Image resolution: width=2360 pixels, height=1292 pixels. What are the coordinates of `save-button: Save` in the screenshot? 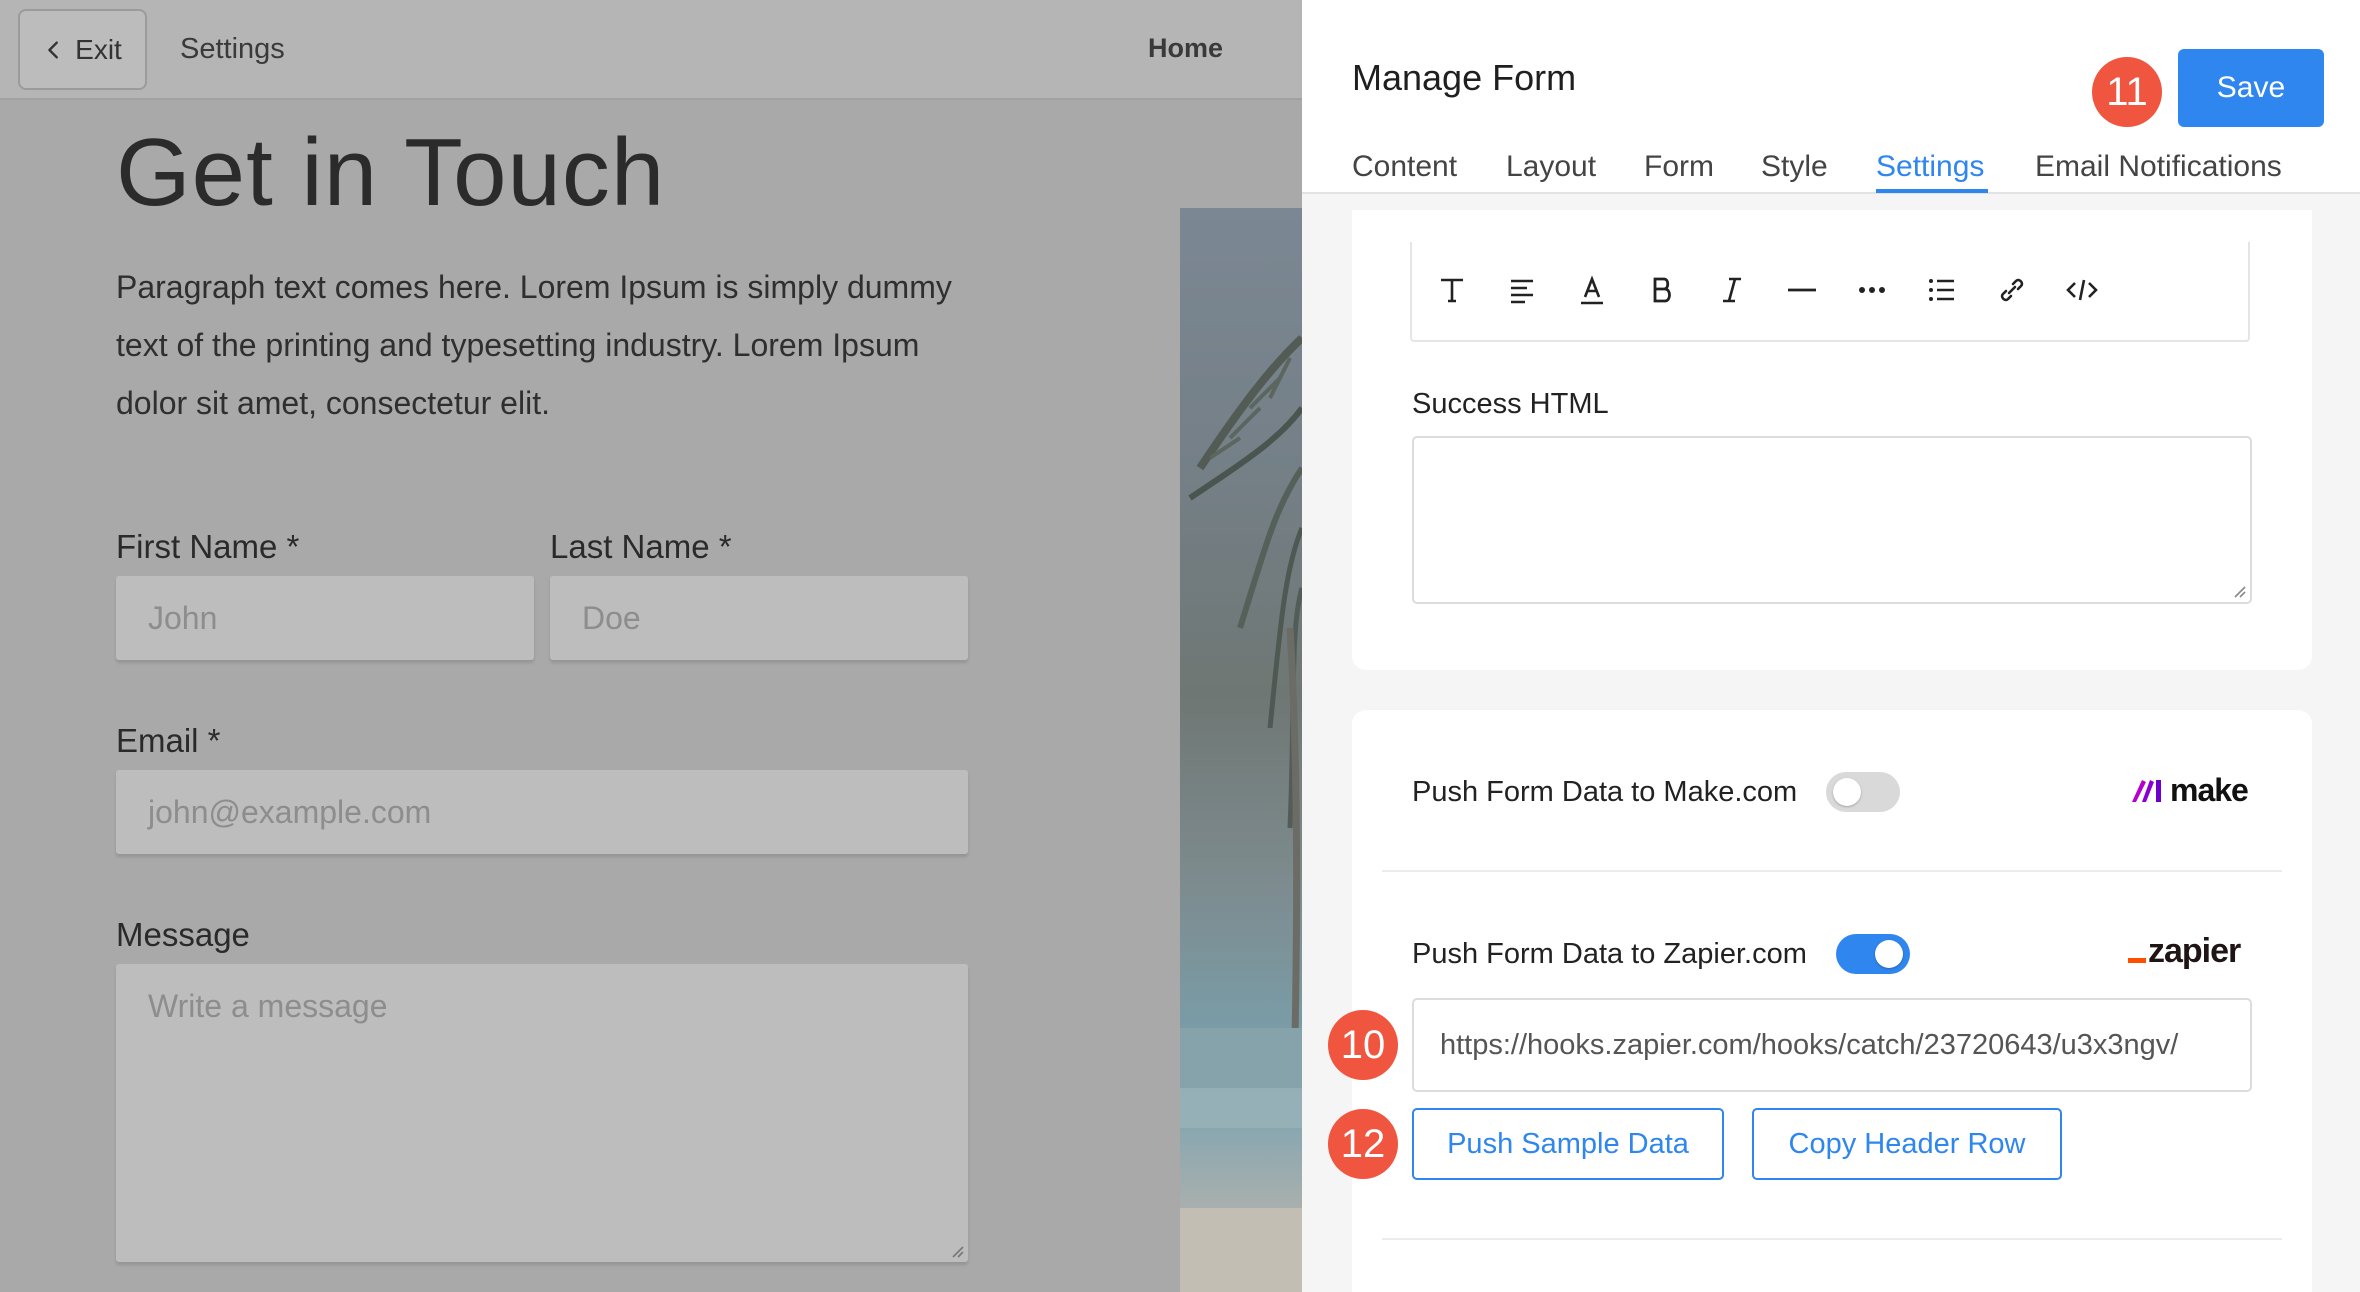 It's located at (2251, 88).